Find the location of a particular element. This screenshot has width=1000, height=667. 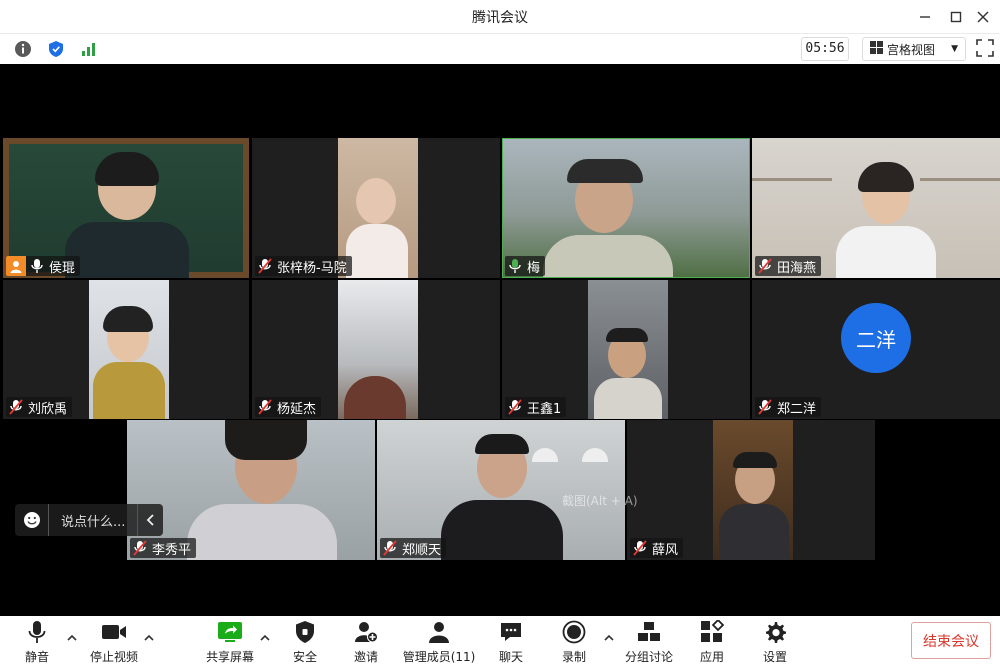

participant-name: 王鑫1 is located at coordinates (544, 409).